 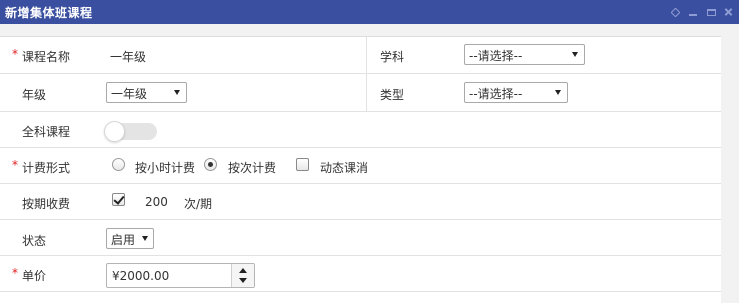 What do you see at coordinates (156, 202) in the screenshot?
I see `period-fee-value: 200` at bounding box center [156, 202].